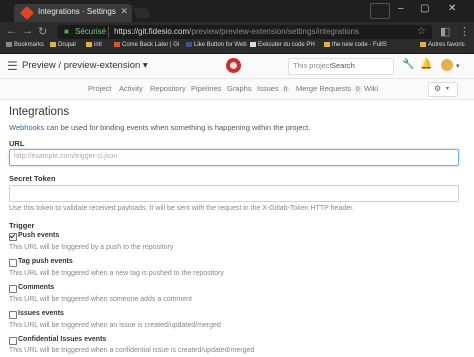 The image size is (474, 357). What do you see at coordinates (27, 13) in the screenshot?
I see `gitlab-favicon-icon` at bounding box center [27, 13].